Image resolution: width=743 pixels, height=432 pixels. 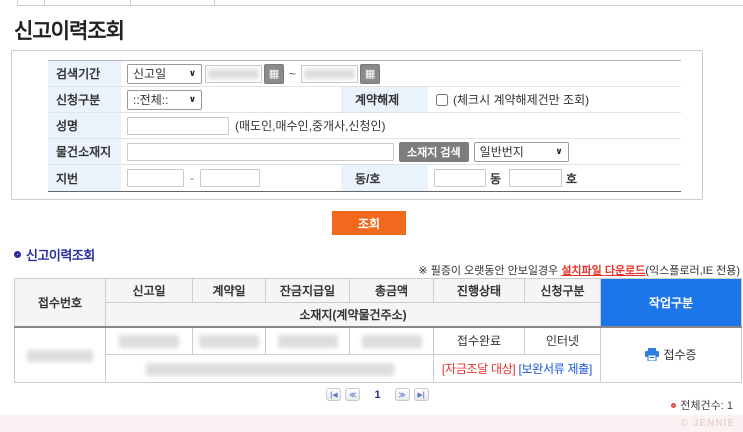 What do you see at coordinates (652, 355) in the screenshot?
I see `printer-icon` at bounding box center [652, 355].